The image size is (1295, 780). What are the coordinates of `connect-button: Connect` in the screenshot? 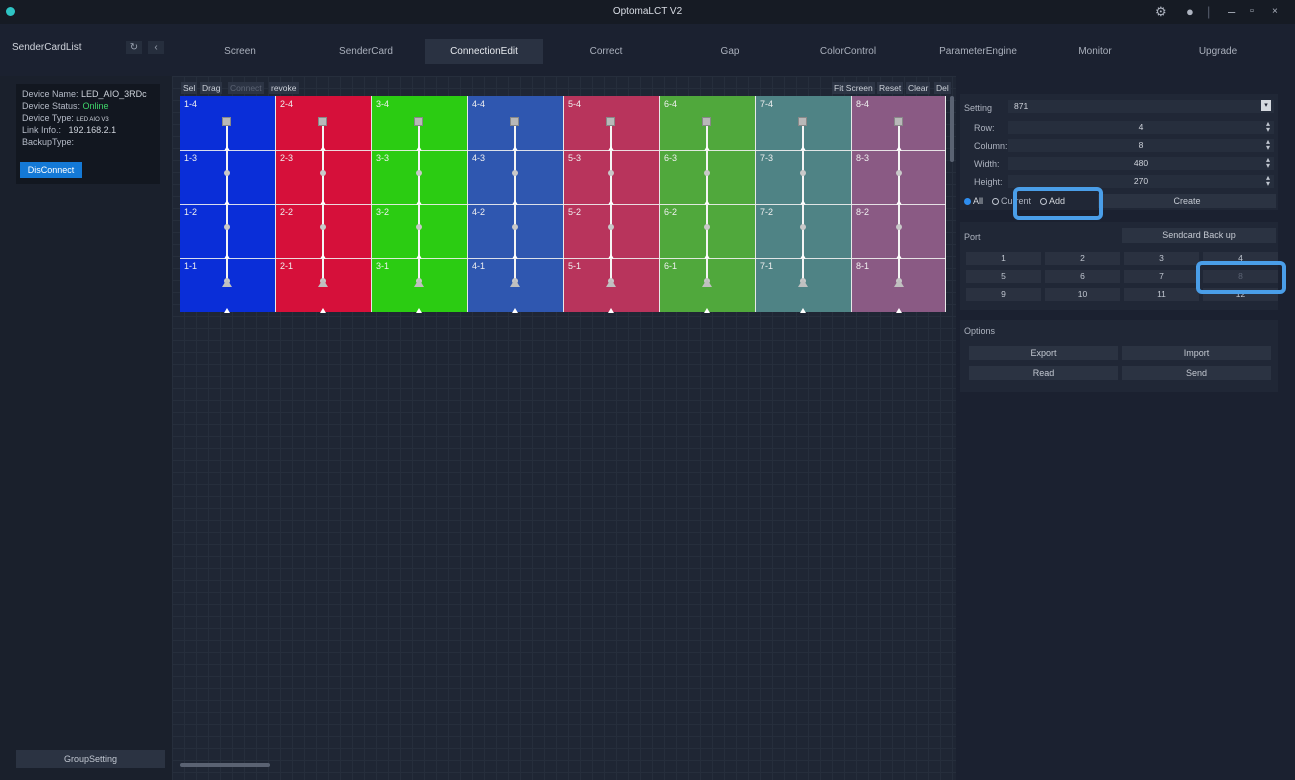 It's located at (246, 88).